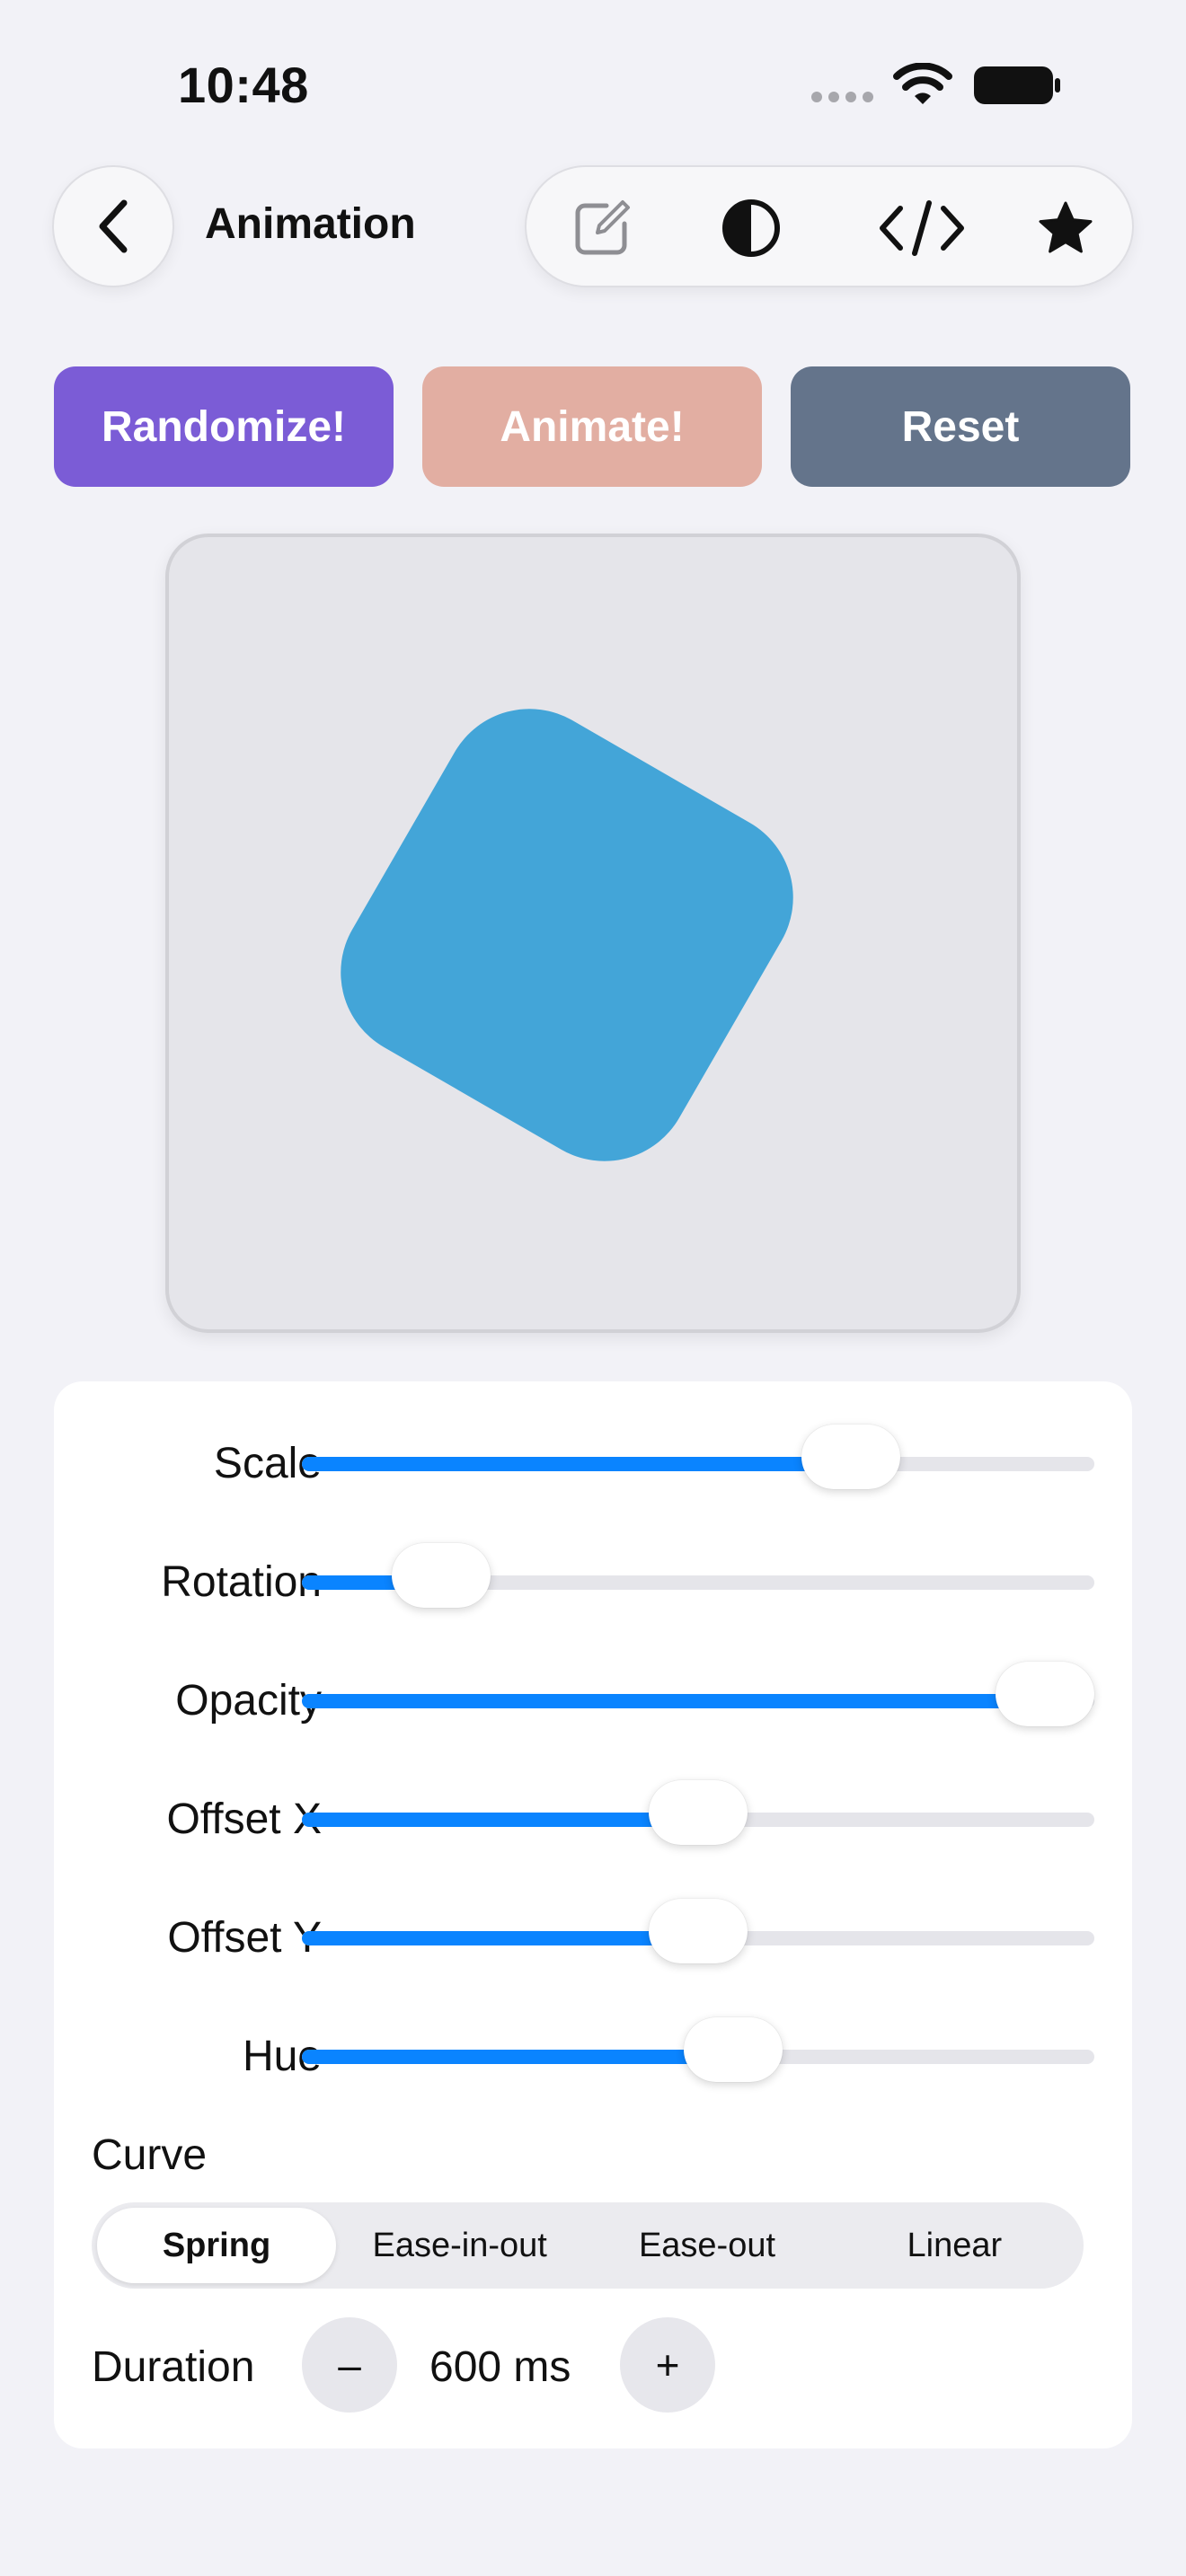 The height and width of the screenshot is (2576, 1186). I want to click on duration-label: Duration, so click(173, 2367).